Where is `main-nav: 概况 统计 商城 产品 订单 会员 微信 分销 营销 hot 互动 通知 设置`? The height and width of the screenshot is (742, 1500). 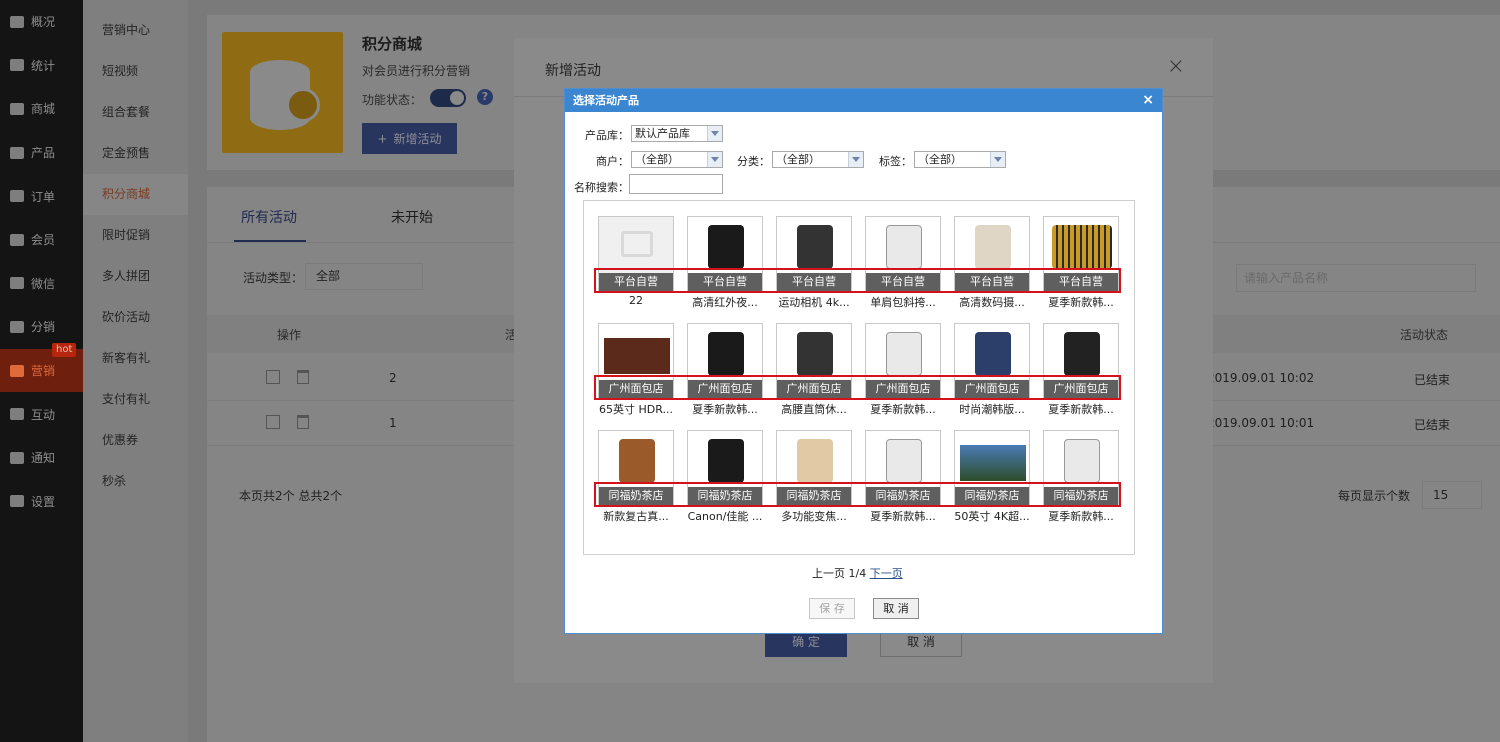 main-nav: 概况 统计 商城 产品 订单 会员 微信 分销 营销 hot 互动 通知 设置 is located at coordinates (41, 371).